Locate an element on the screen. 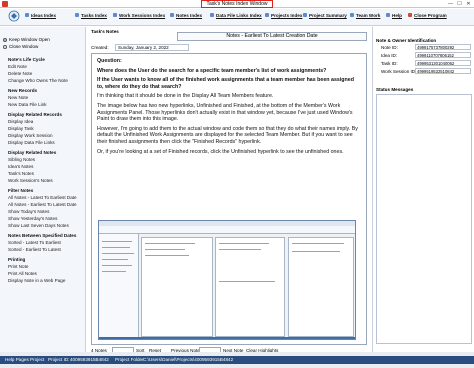 The image size is (474, 368). projects-index-icon is located at coordinates (267, 15).